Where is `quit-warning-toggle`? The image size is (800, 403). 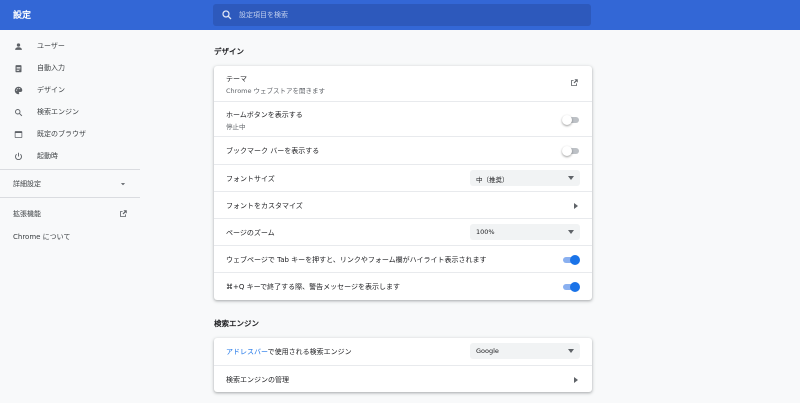
quit-warning-toggle is located at coordinates (571, 287).